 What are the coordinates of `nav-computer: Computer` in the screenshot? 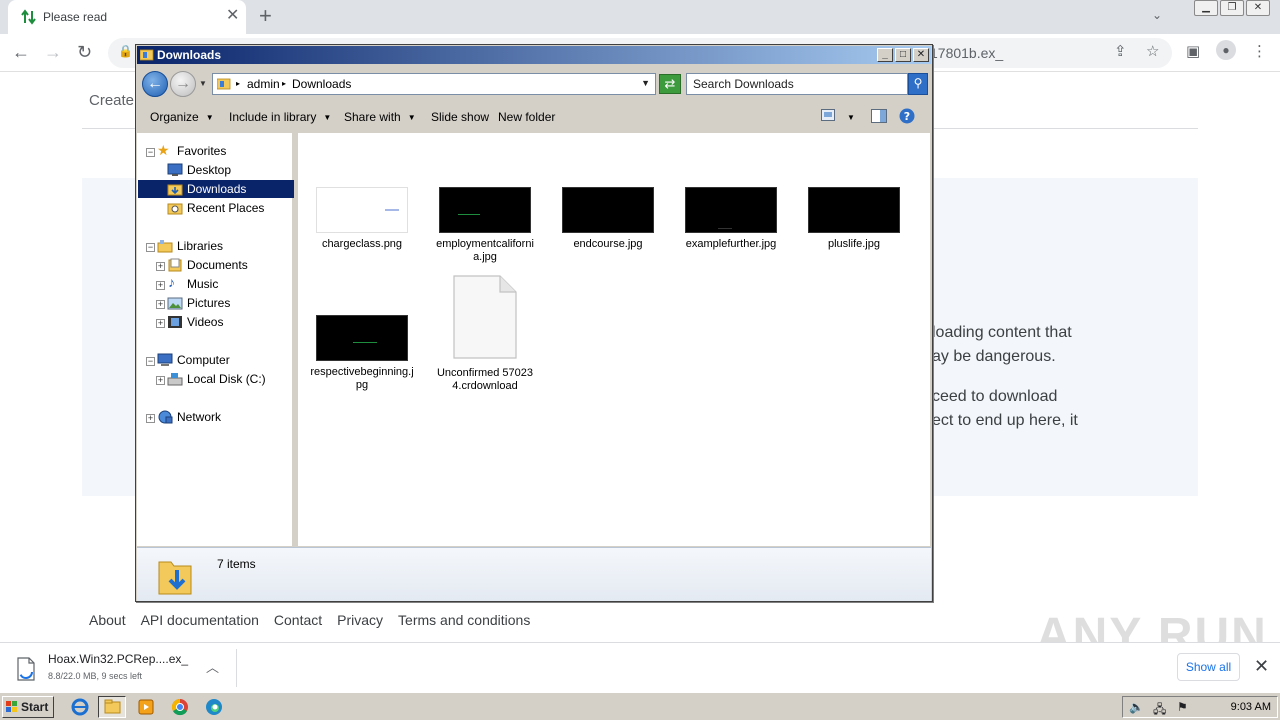 It's located at (203, 360).